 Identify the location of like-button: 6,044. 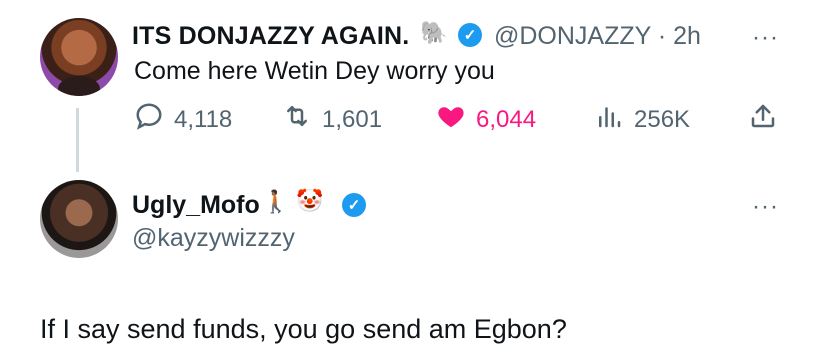
(486, 119).